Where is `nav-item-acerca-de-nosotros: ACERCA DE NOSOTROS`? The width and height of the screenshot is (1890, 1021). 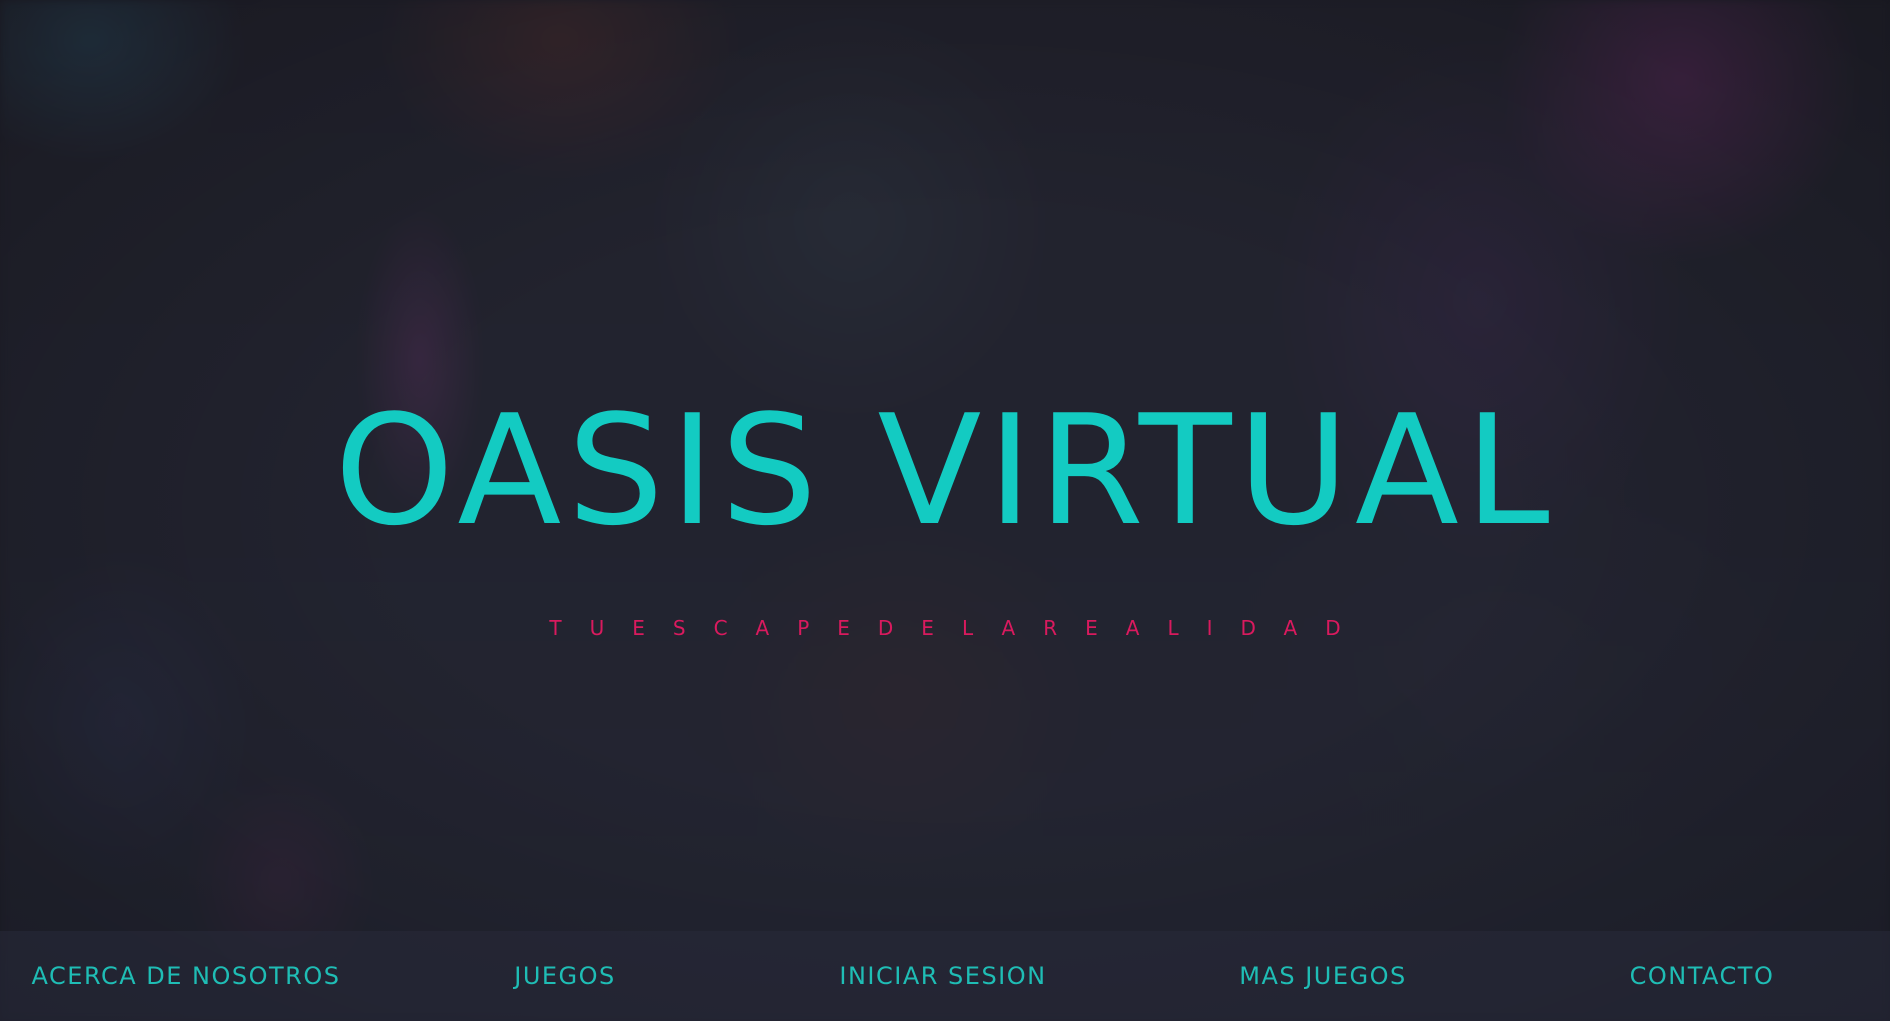 nav-item-acerca-de-nosotros: ACERCA DE NOSOTROS is located at coordinates (186, 976).